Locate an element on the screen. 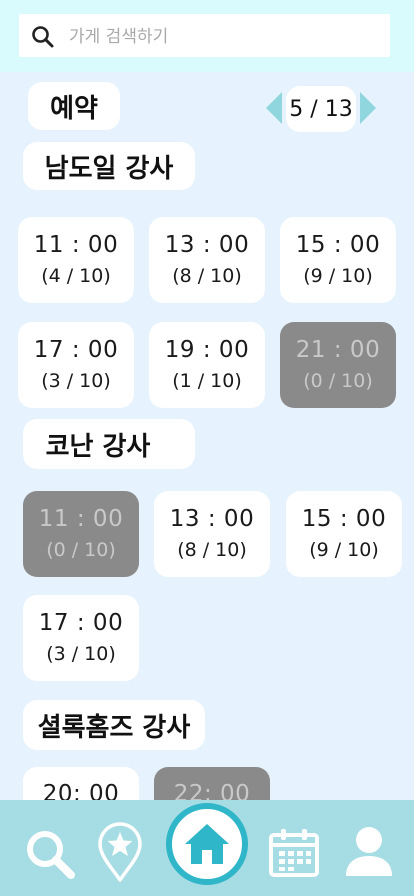 This screenshot has width=414, height=896. section-title-instructor: 남도일 강사 is located at coordinates (109, 166).